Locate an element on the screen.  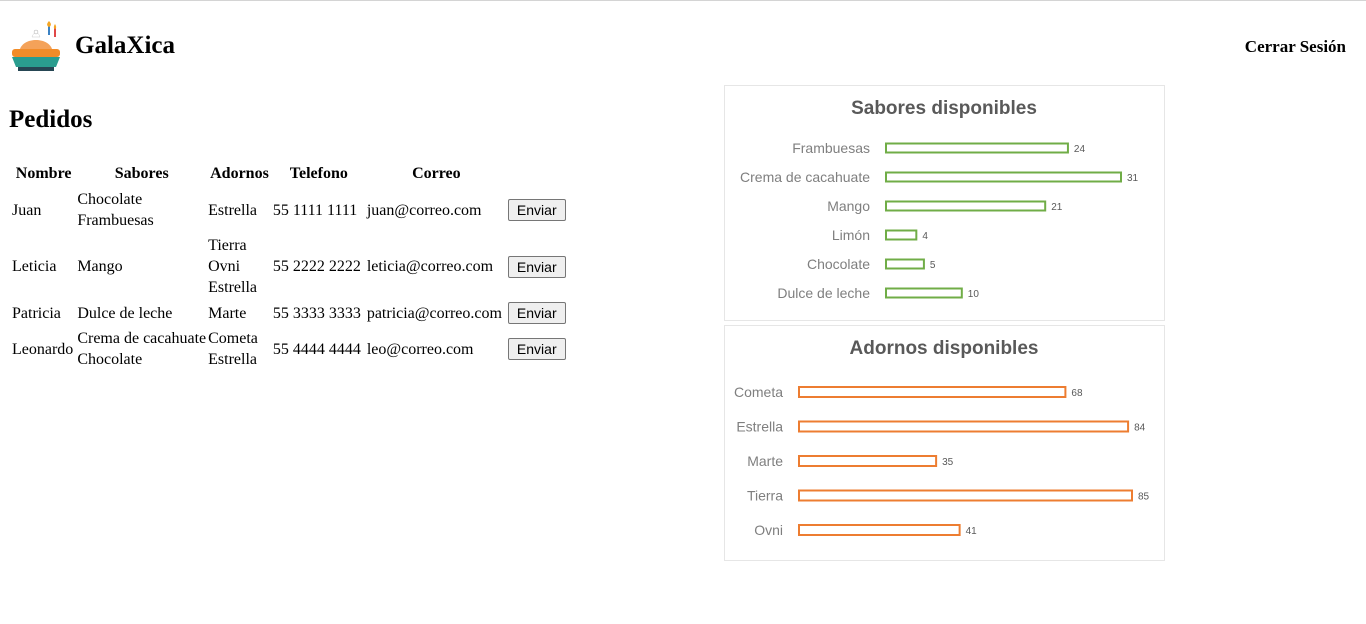
column-header: Sabores is located at coordinates (141, 173).